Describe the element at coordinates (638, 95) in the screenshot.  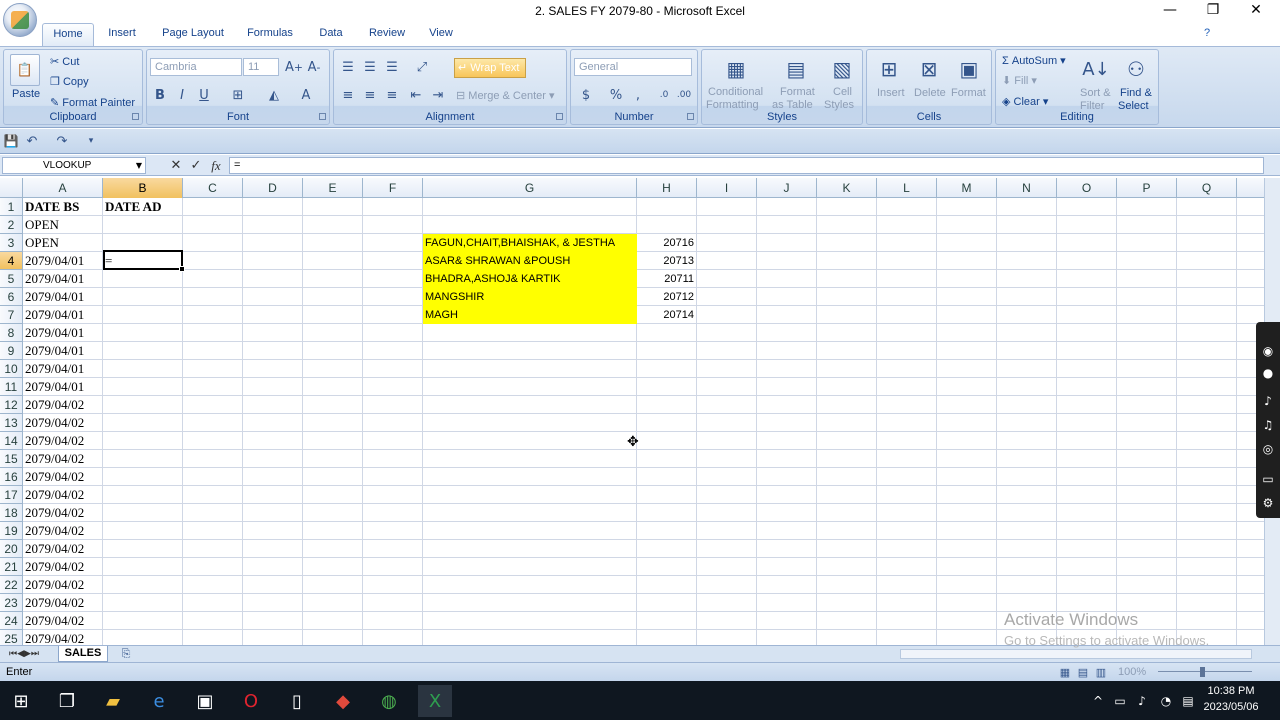
I see `comma-button: ,` at that location.